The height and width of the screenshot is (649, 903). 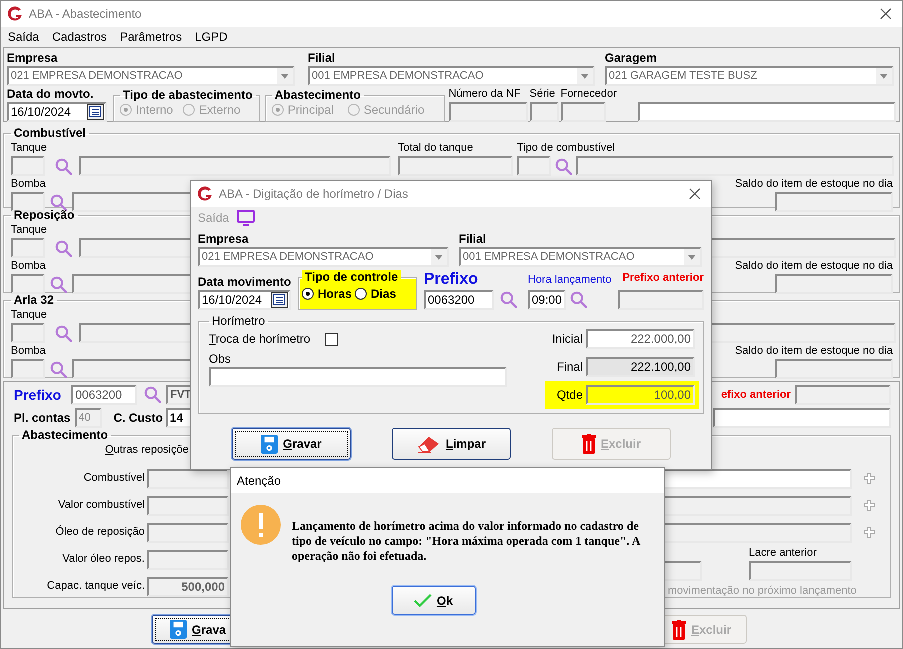 I want to click on group-title: Tipo de controle, so click(x=352, y=277).